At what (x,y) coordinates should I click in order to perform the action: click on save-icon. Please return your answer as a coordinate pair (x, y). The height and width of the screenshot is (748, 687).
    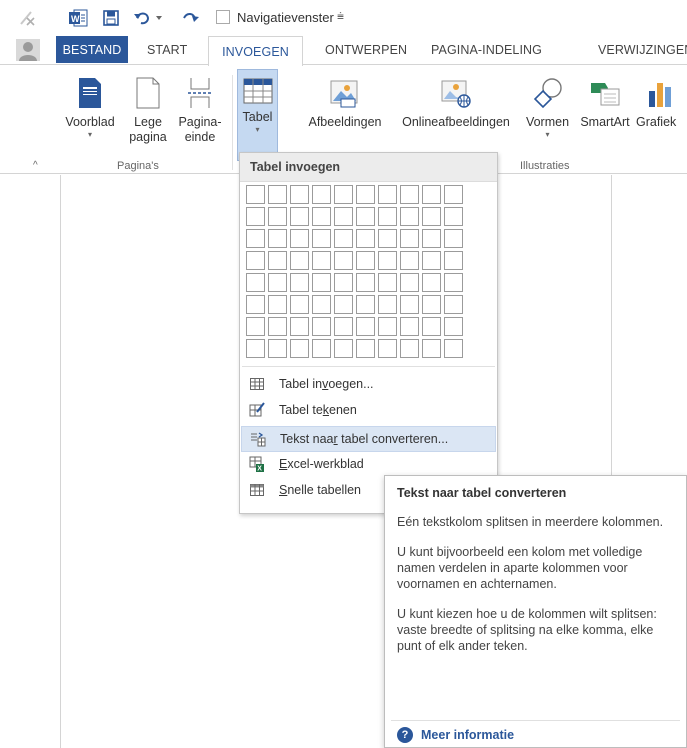
    Looking at the image, I should click on (111, 18).